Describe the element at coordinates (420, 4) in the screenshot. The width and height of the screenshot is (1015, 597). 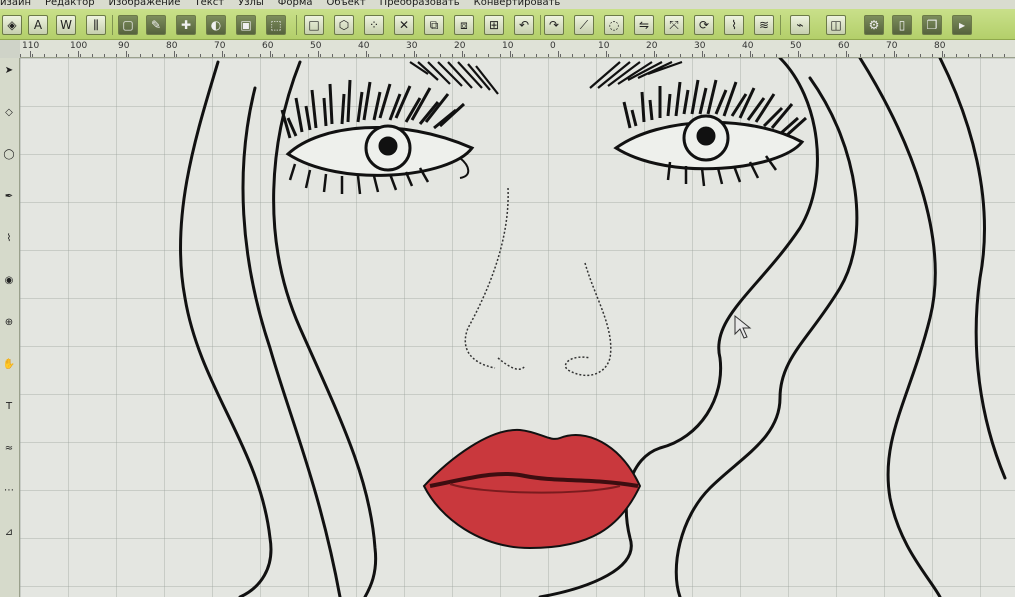
I see `menu-item: Преобразовать` at that location.